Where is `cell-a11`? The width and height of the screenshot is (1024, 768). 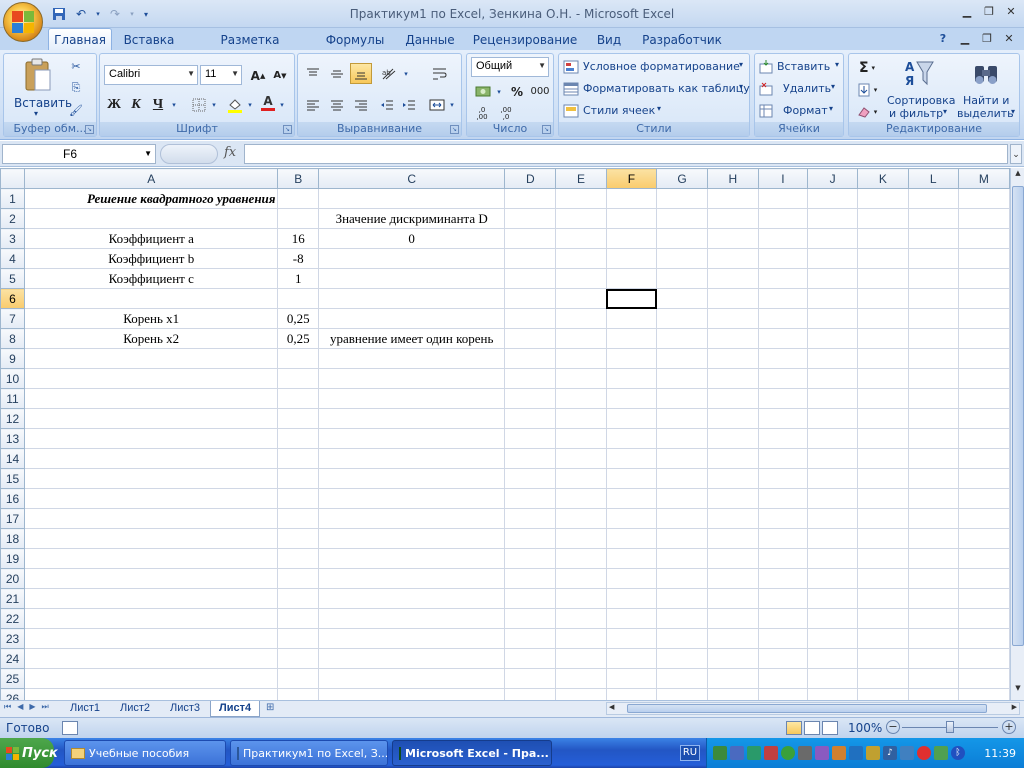 cell-a11 is located at coordinates (151, 398).